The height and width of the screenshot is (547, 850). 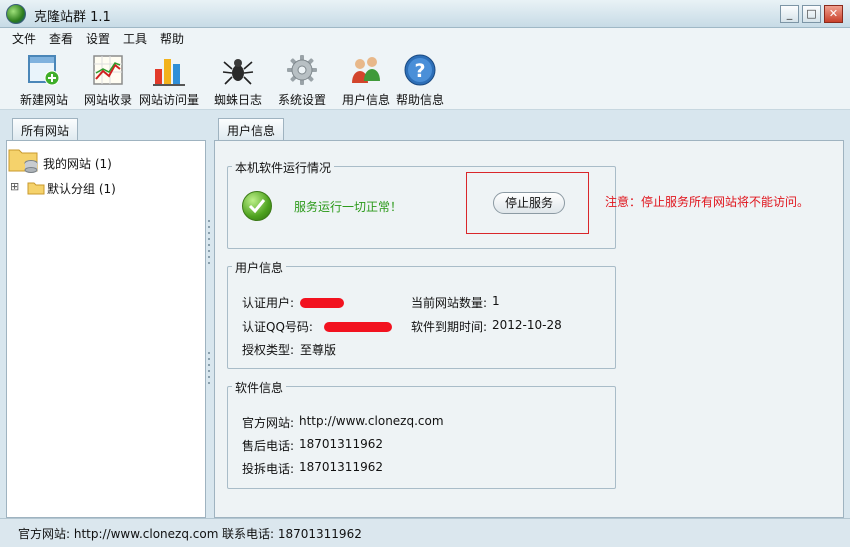 I want to click on auth-user-redaction, so click(x=322, y=303).